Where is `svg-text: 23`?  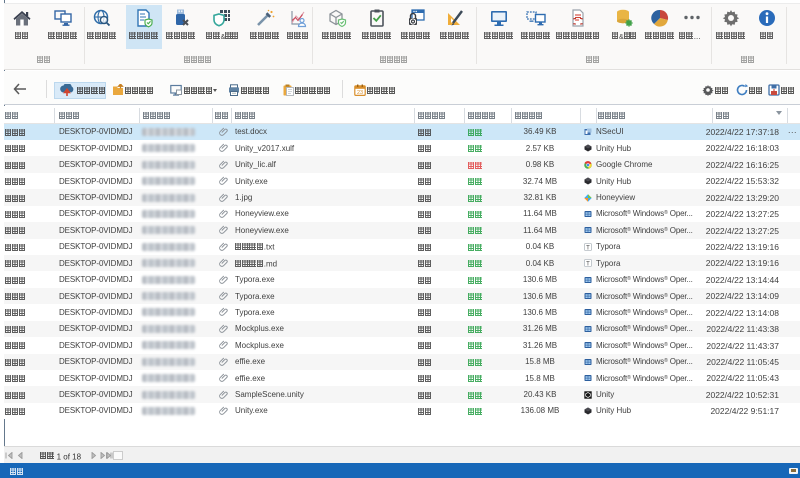 svg-text: 23 is located at coordinates (360, 93).